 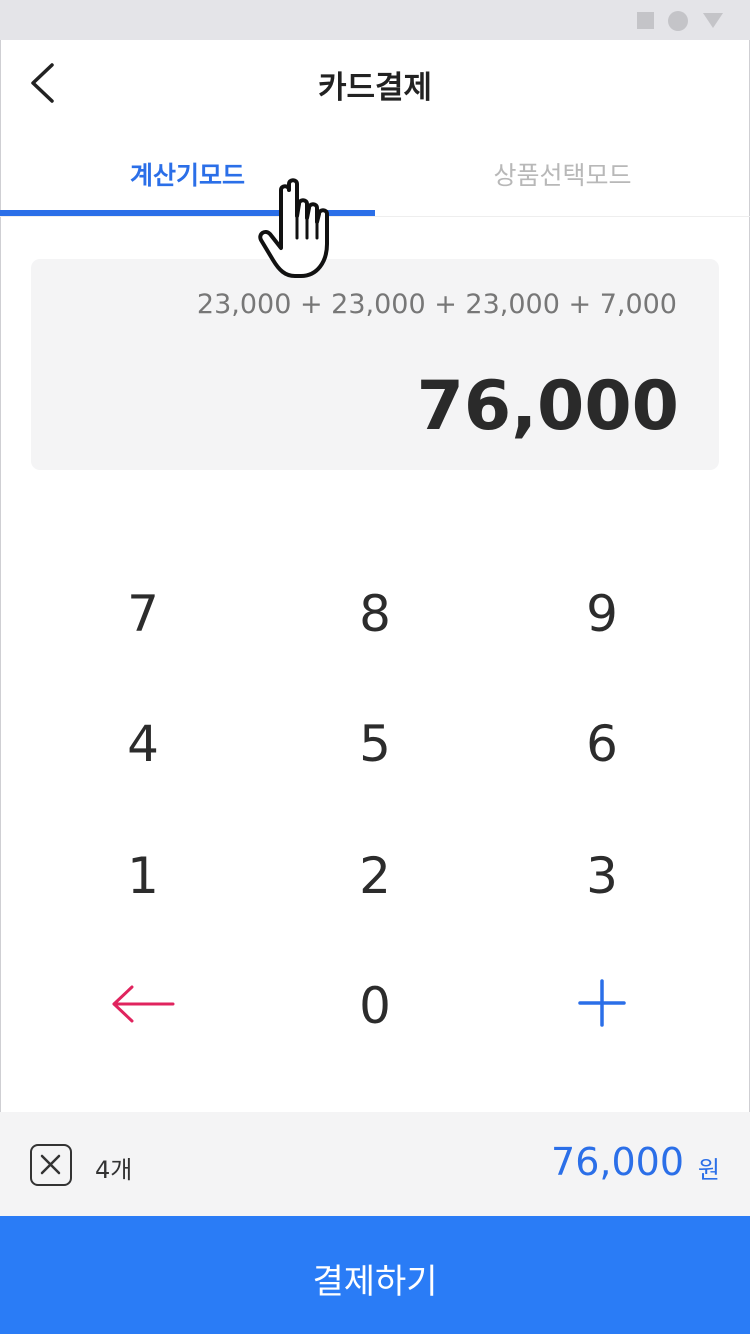 What do you see at coordinates (602, 610) in the screenshot?
I see `key-9: 9` at bounding box center [602, 610].